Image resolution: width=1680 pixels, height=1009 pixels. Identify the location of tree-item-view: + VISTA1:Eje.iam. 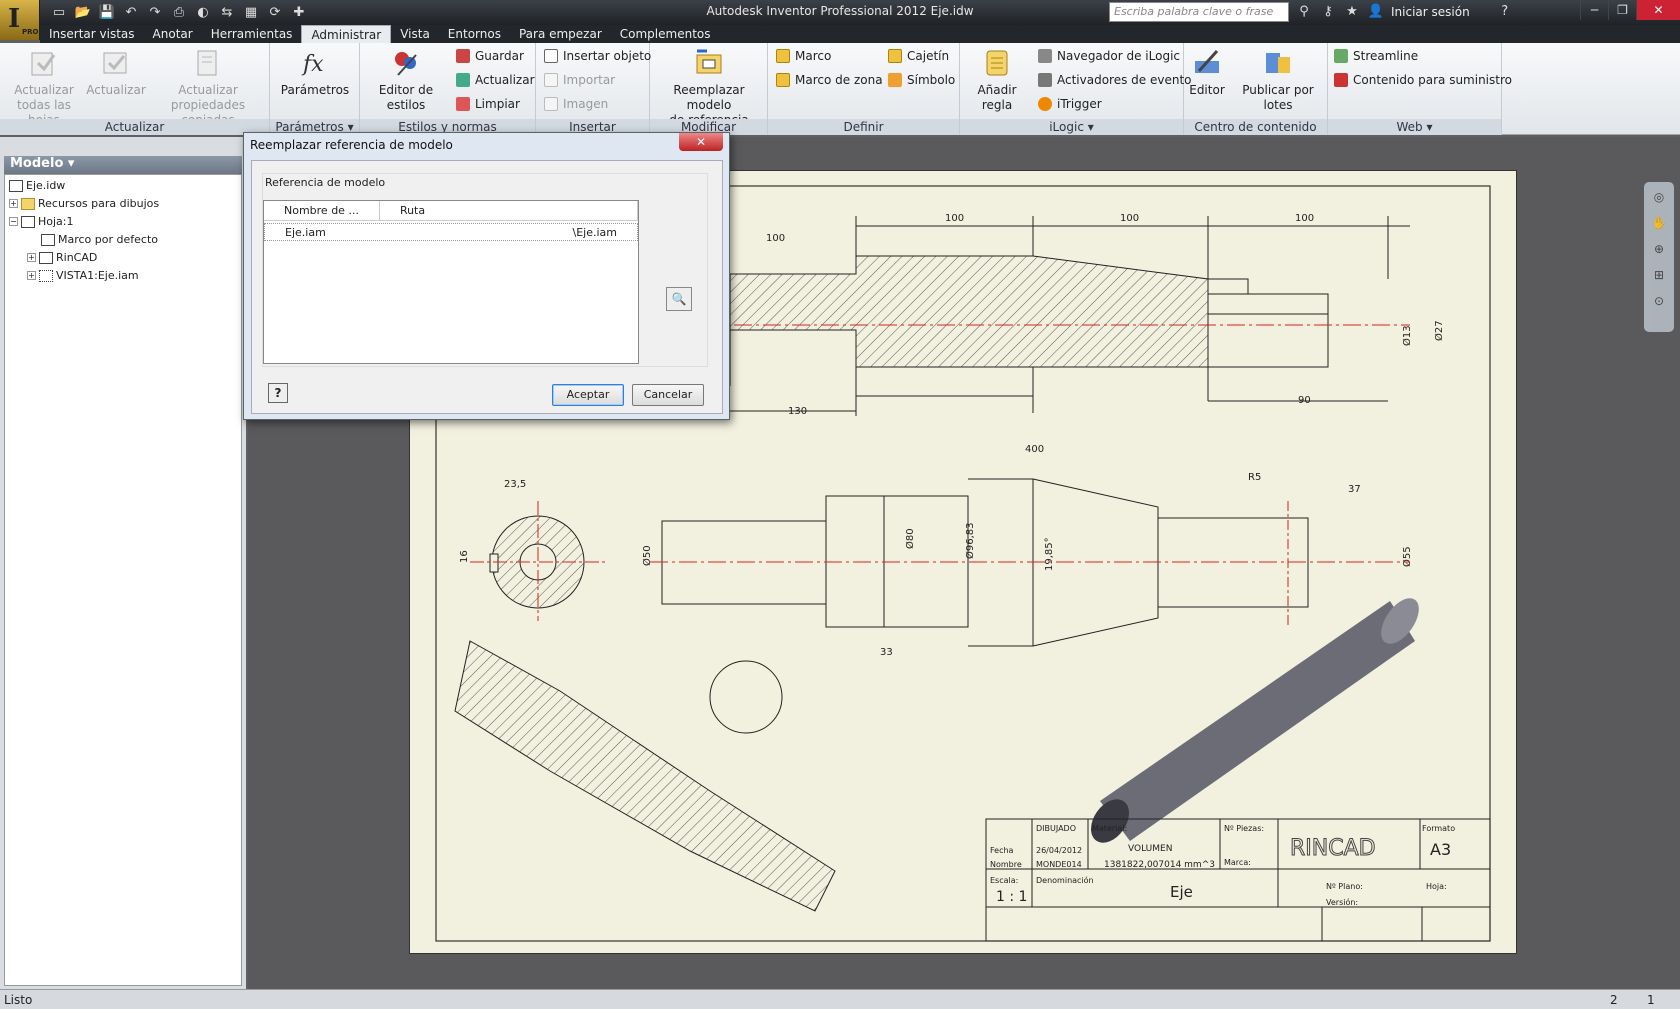
(83, 275).